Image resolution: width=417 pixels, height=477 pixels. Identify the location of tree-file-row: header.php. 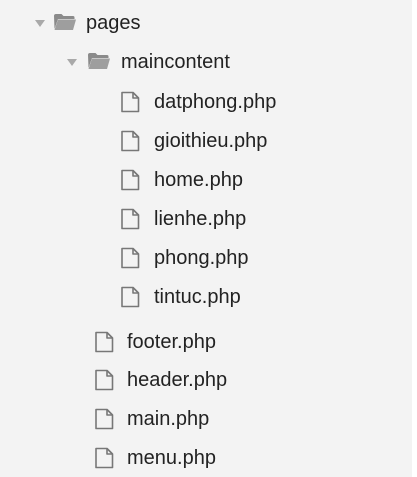
(206, 381).